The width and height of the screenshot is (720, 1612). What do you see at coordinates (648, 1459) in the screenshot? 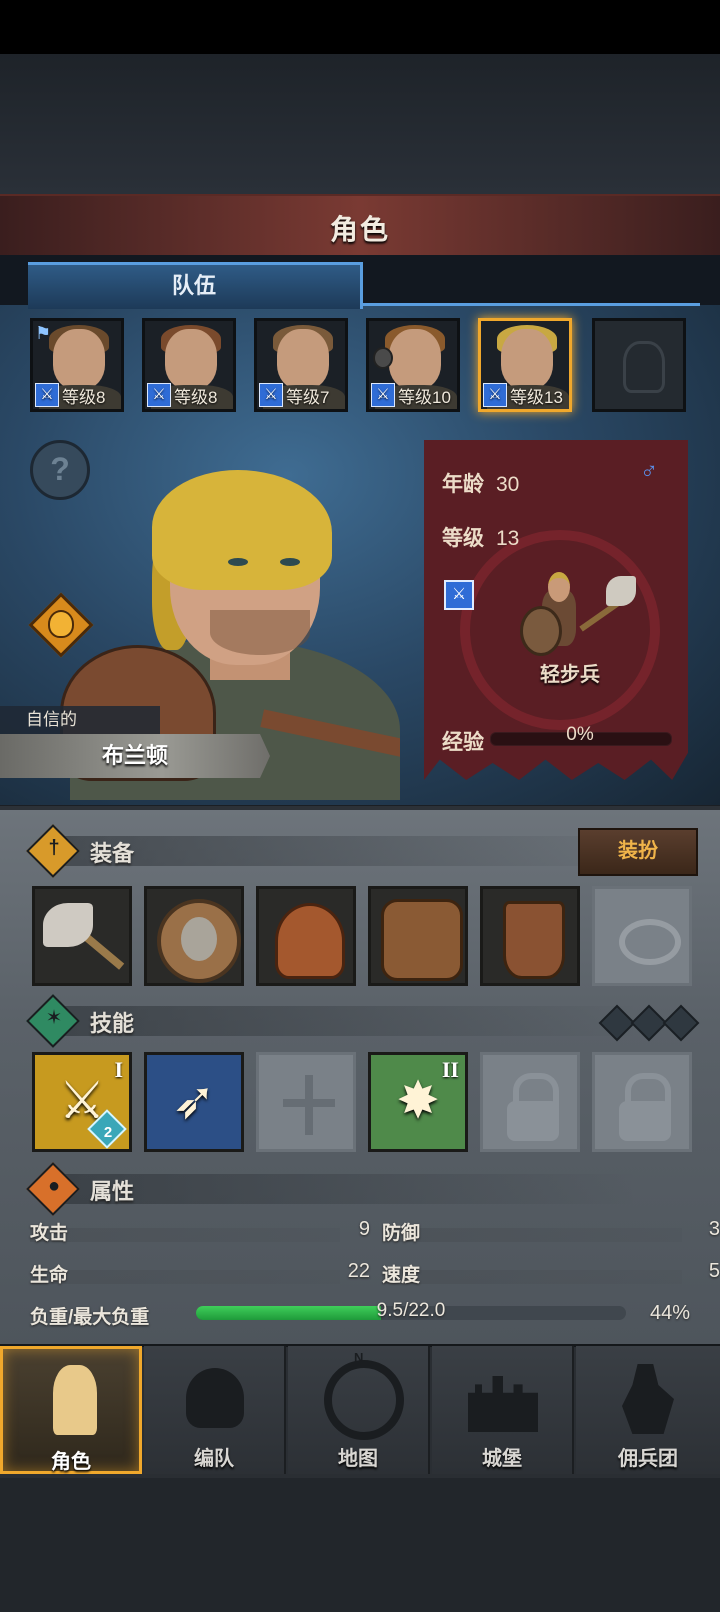
I see `nav-label: 佣兵团` at bounding box center [648, 1459].